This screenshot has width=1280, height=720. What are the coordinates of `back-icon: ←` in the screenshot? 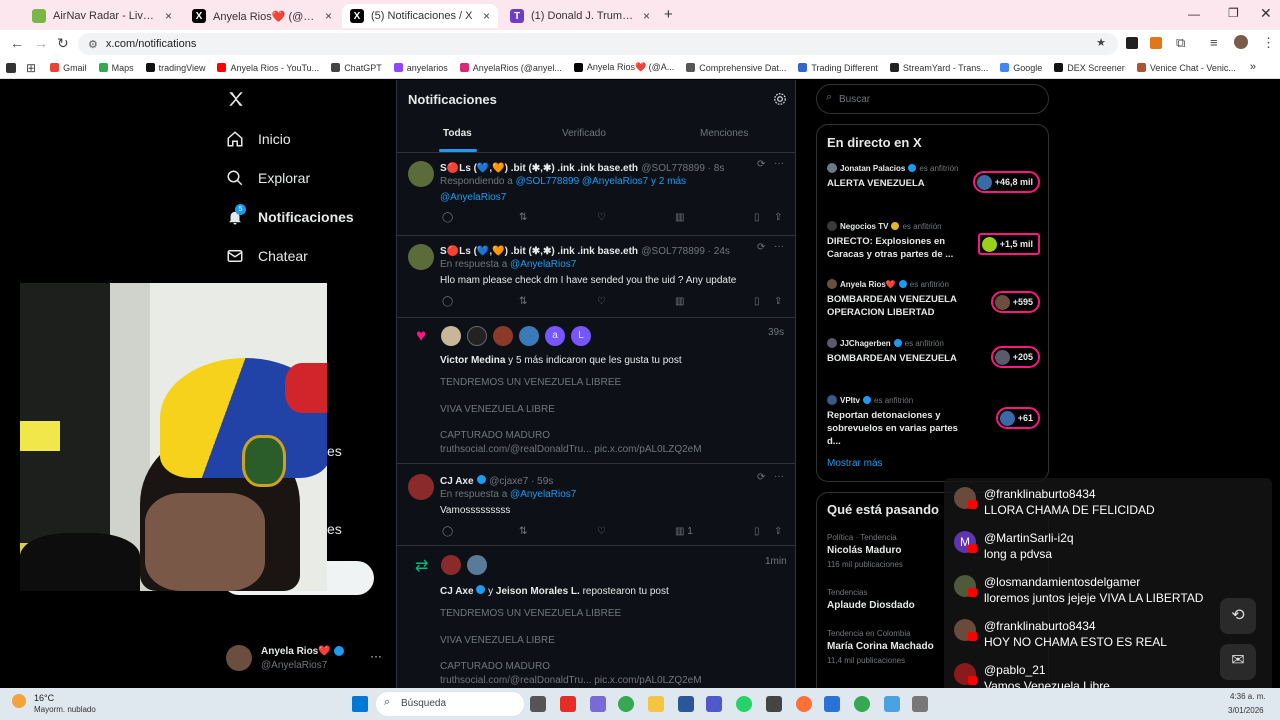 It's located at (17, 43).